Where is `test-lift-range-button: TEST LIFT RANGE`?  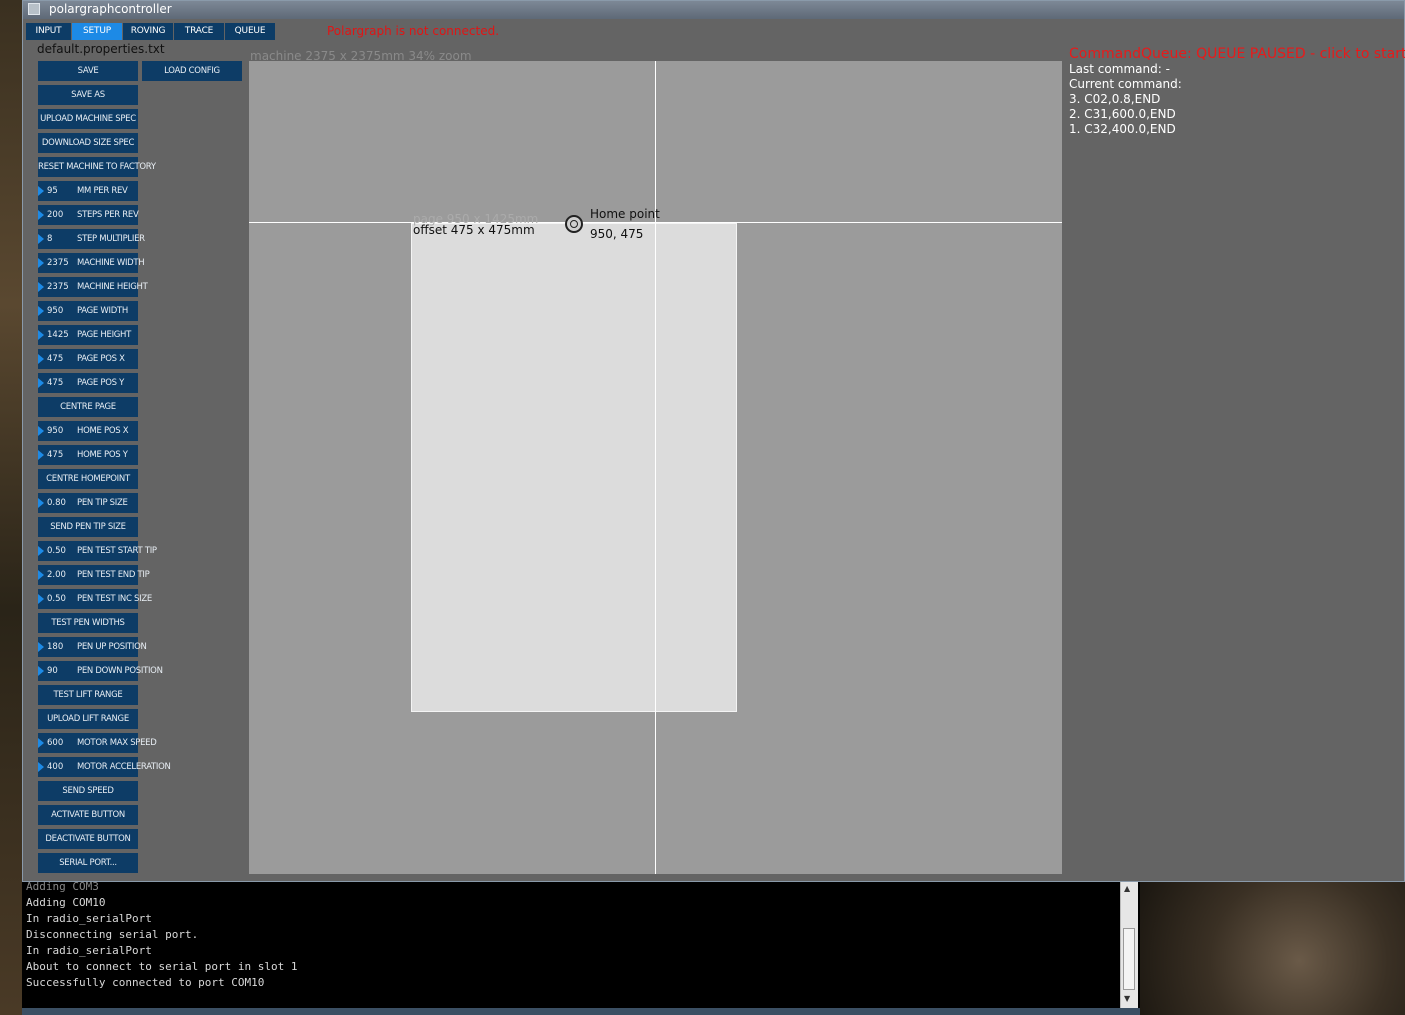 test-lift-range-button: TEST LIFT RANGE is located at coordinates (88, 695).